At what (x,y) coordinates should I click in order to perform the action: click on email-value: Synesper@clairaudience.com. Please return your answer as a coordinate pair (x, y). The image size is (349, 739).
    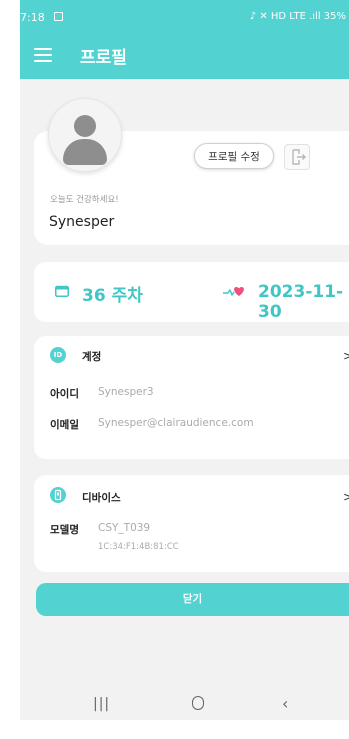
    Looking at the image, I should click on (176, 423).